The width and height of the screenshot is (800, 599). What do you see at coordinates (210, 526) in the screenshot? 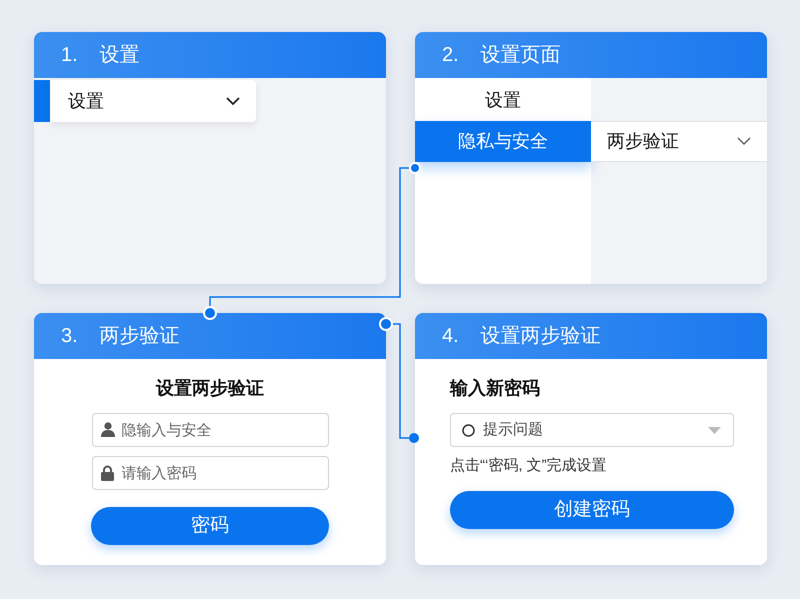
I see `submit-button: 密码` at bounding box center [210, 526].